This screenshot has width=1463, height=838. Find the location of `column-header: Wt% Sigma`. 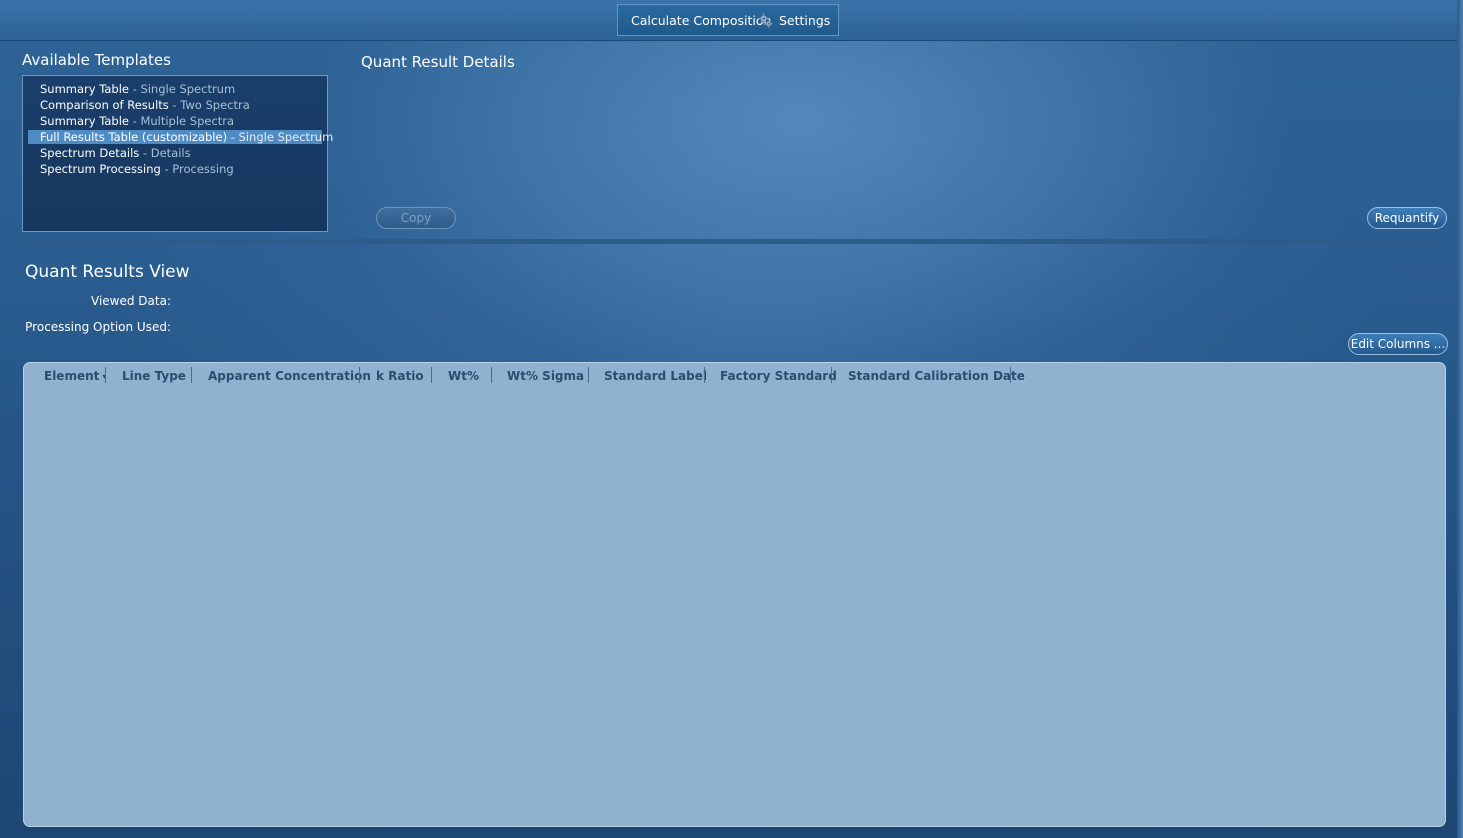

column-header: Wt% Sigma is located at coordinates (545, 376).